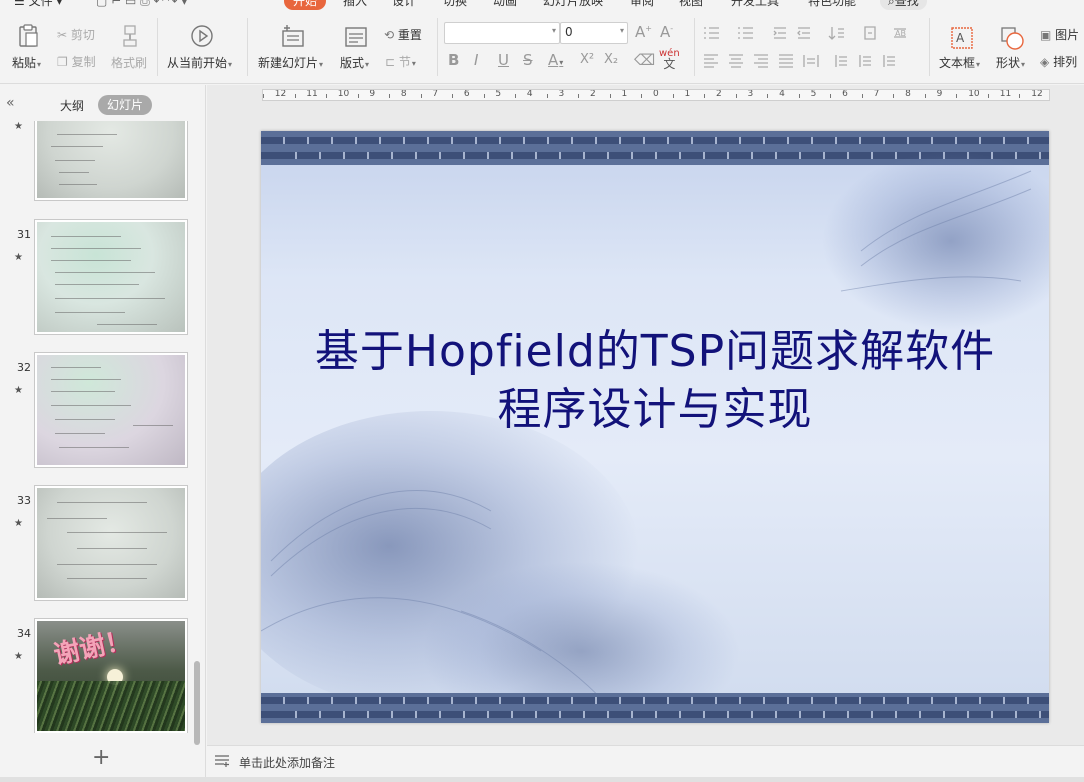 The image size is (1084, 782). Describe the element at coordinates (503, 60) in the screenshot. I see `underline-button: U` at that location.